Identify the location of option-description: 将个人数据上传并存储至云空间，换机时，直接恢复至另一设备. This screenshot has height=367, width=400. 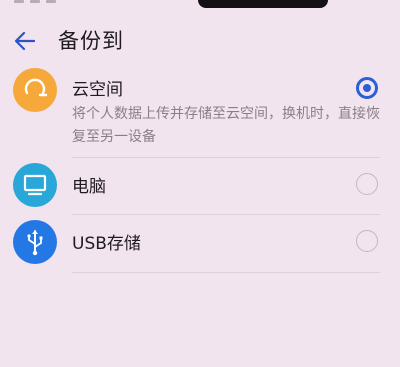
(226, 125).